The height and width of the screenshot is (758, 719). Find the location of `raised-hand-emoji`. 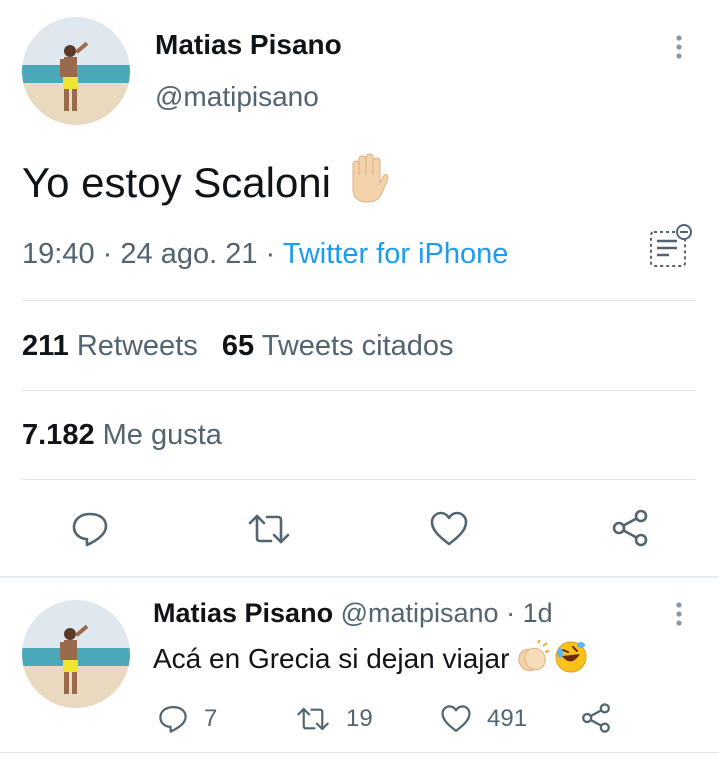

raised-hand-emoji is located at coordinates (366, 180).